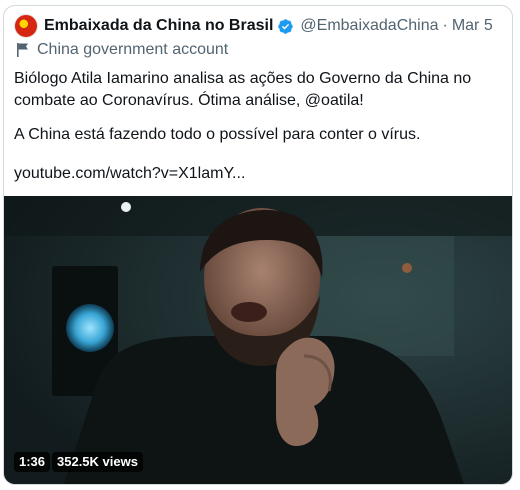 This screenshot has width=520, height=490. What do you see at coordinates (97, 462) in the screenshot?
I see `video-views-badge: 352.5K views` at bounding box center [97, 462].